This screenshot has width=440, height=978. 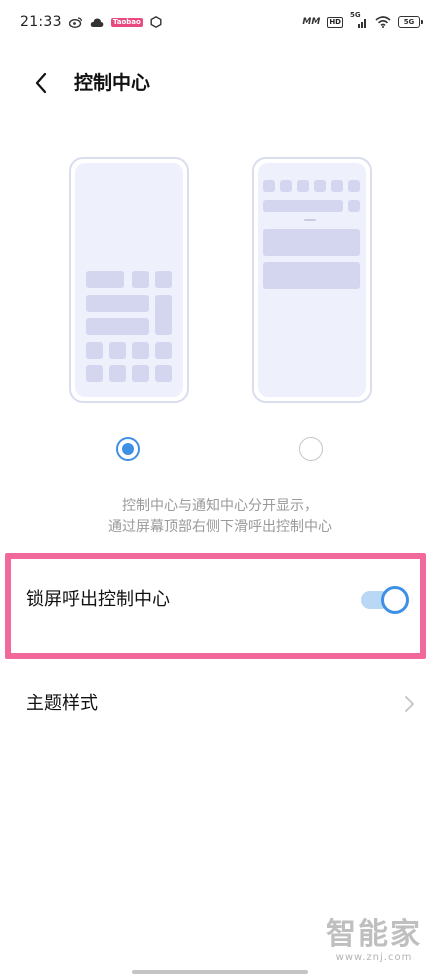 What do you see at coordinates (374, 934) in the screenshot?
I see `watermark-logo: 智能家` at bounding box center [374, 934].